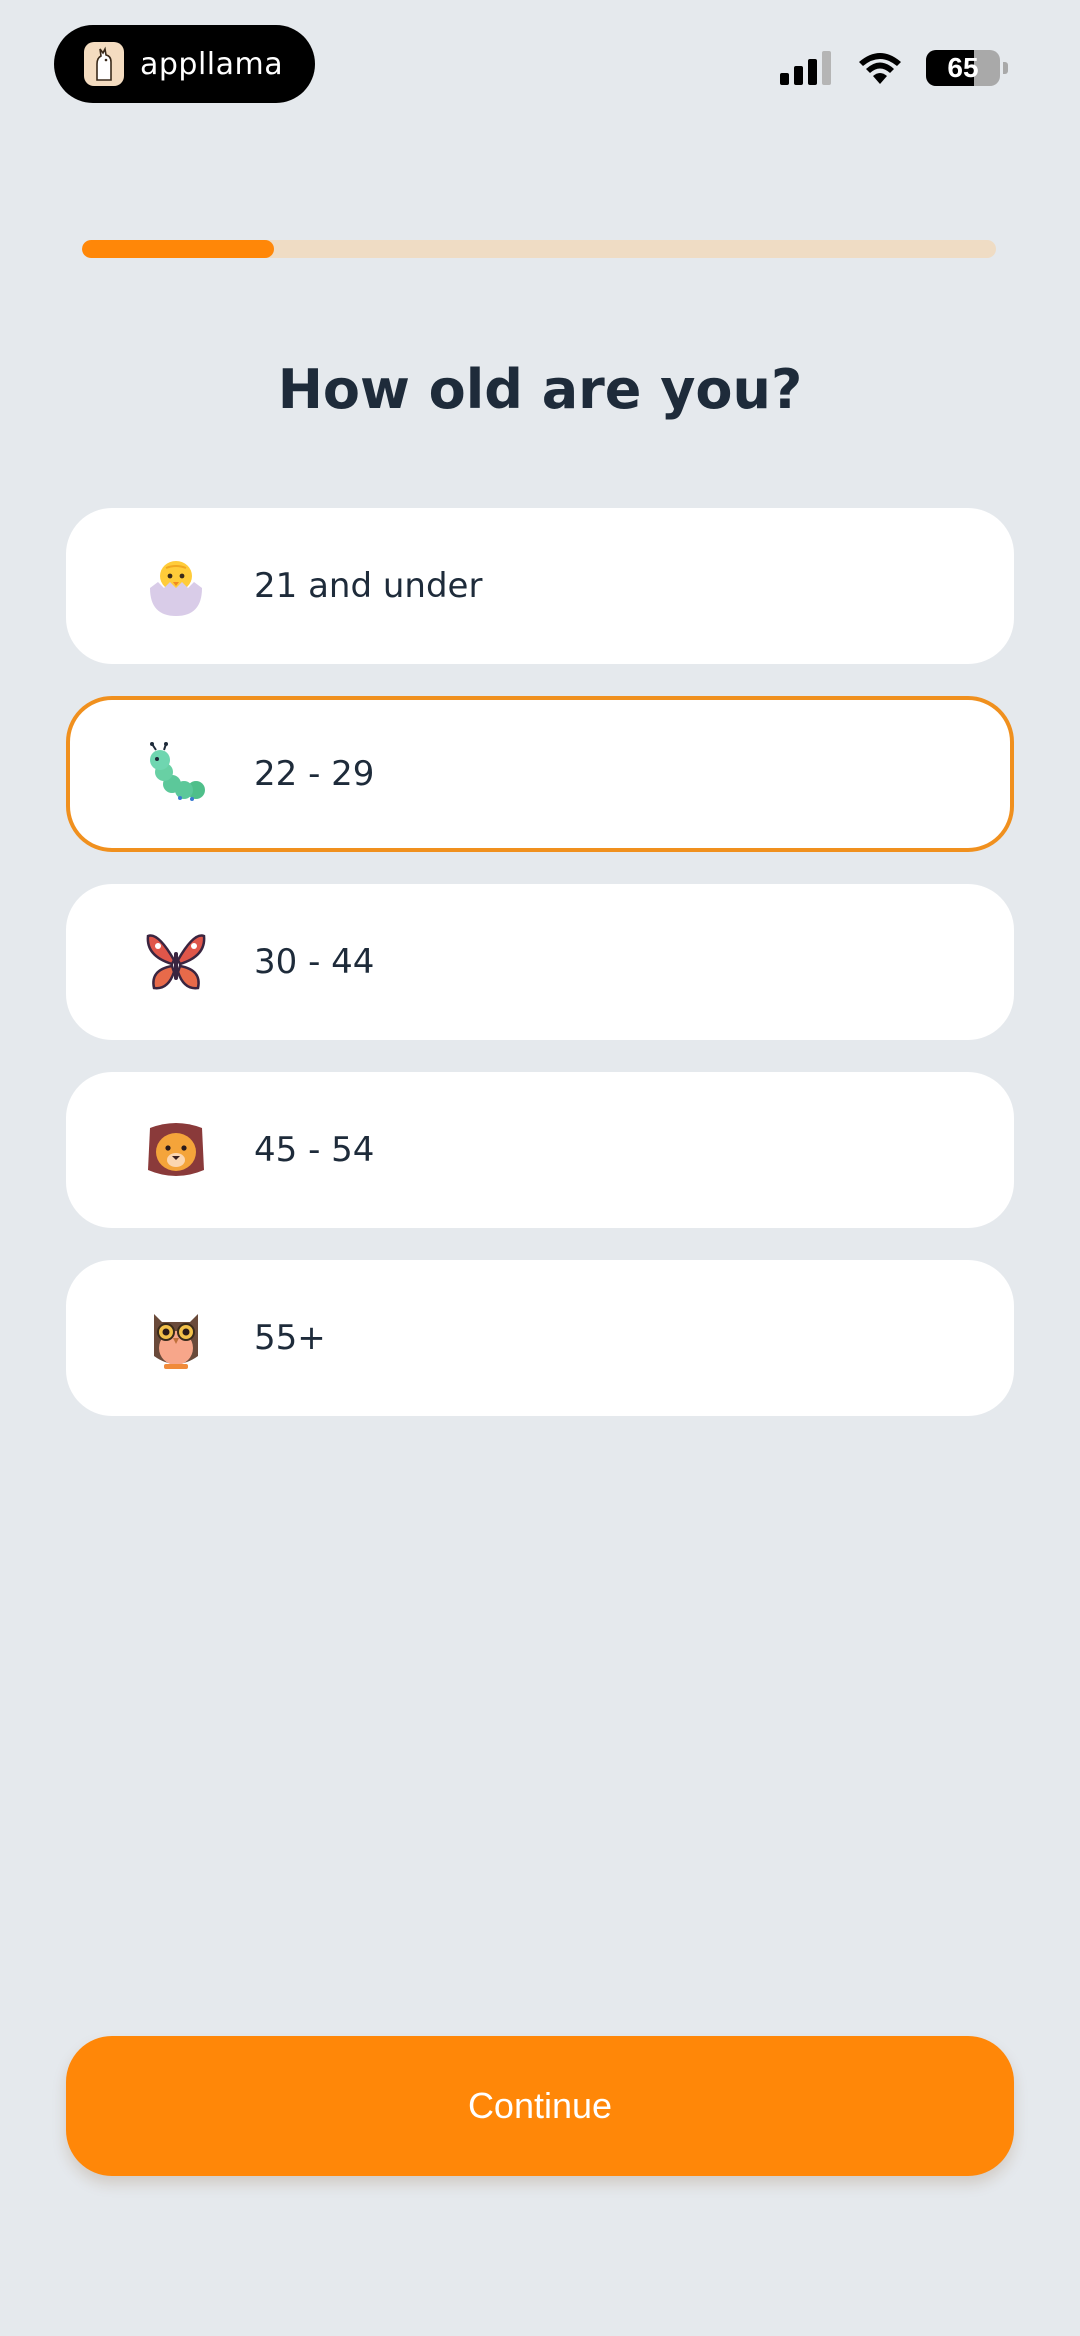 This screenshot has width=1080, height=2336. What do you see at coordinates (540, 2106) in the screenshot?
I see `continue-button: Continue` at bounding box center [540, 2106].